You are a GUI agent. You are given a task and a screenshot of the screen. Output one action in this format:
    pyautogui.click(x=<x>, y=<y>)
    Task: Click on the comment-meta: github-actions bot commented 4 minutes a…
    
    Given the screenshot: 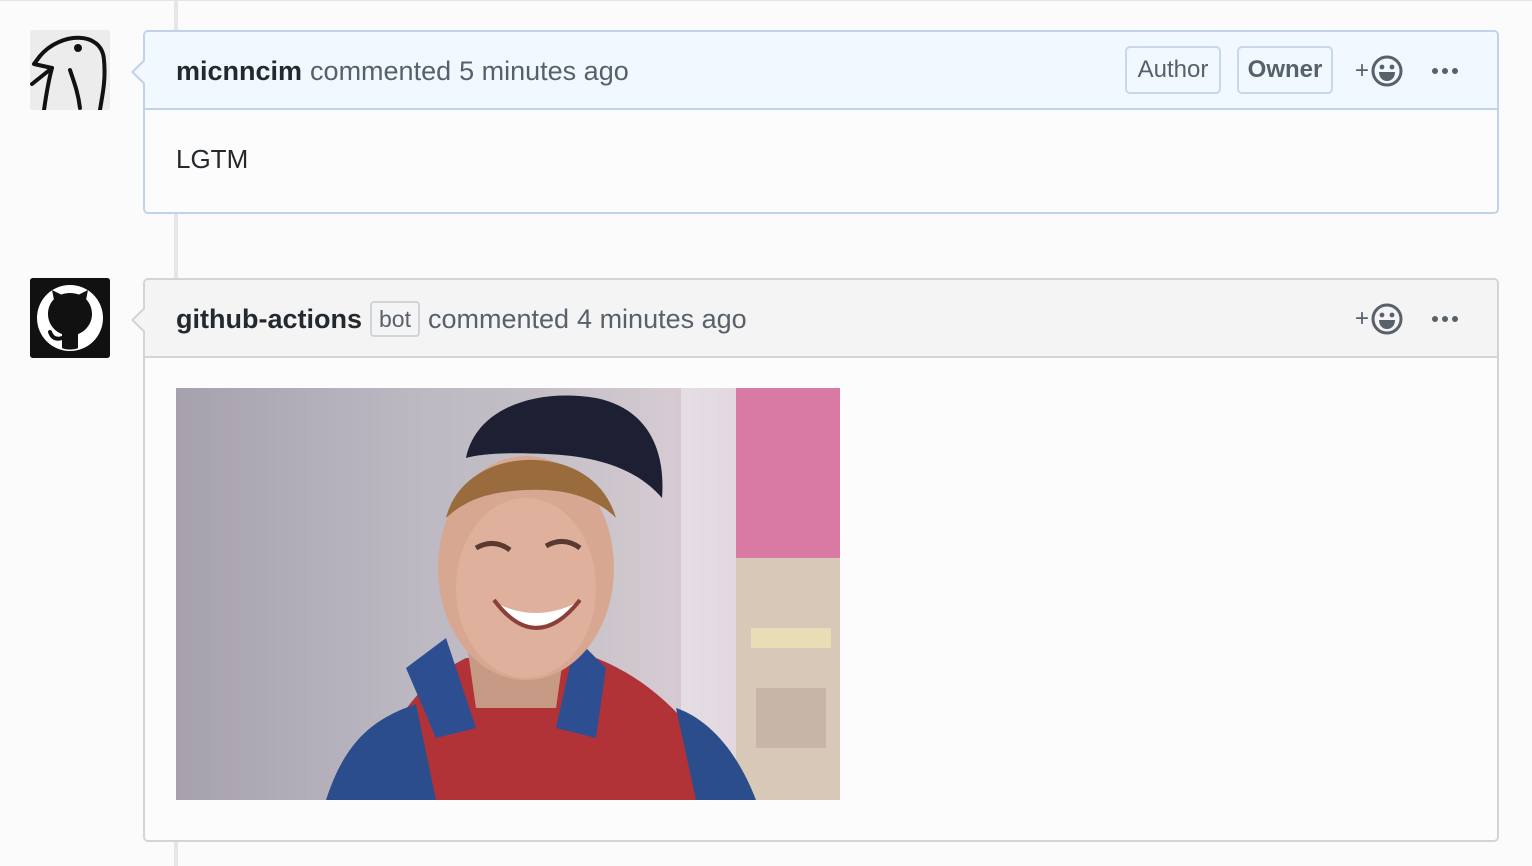 What is the action you would take?
    pyautogui.click(x=461, y=319)
    